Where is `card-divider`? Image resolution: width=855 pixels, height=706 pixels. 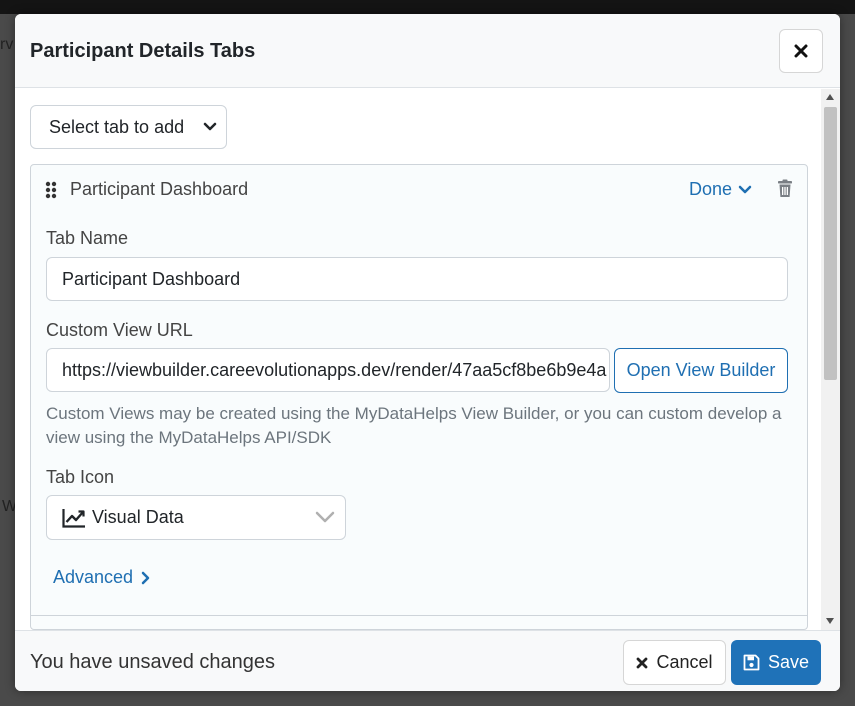 card-divider is located at coordinates (419, 615).